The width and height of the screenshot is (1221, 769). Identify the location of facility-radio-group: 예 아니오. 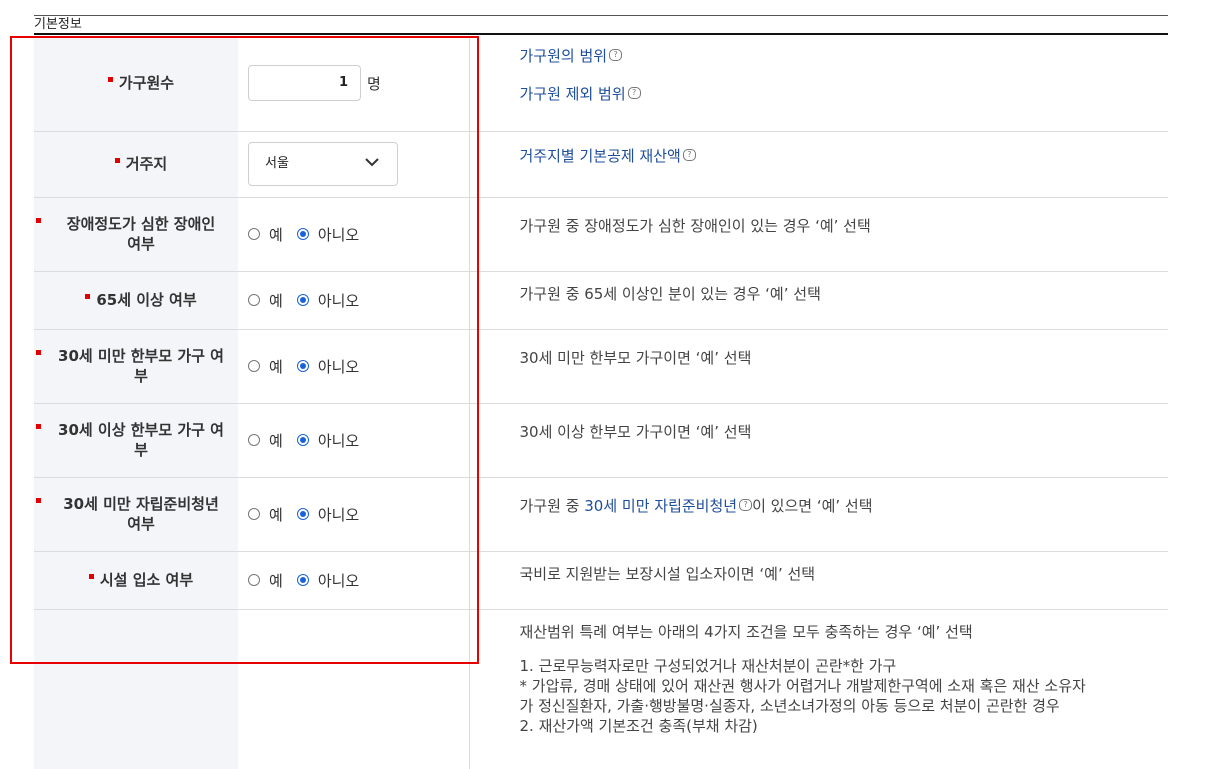
(358, 580).